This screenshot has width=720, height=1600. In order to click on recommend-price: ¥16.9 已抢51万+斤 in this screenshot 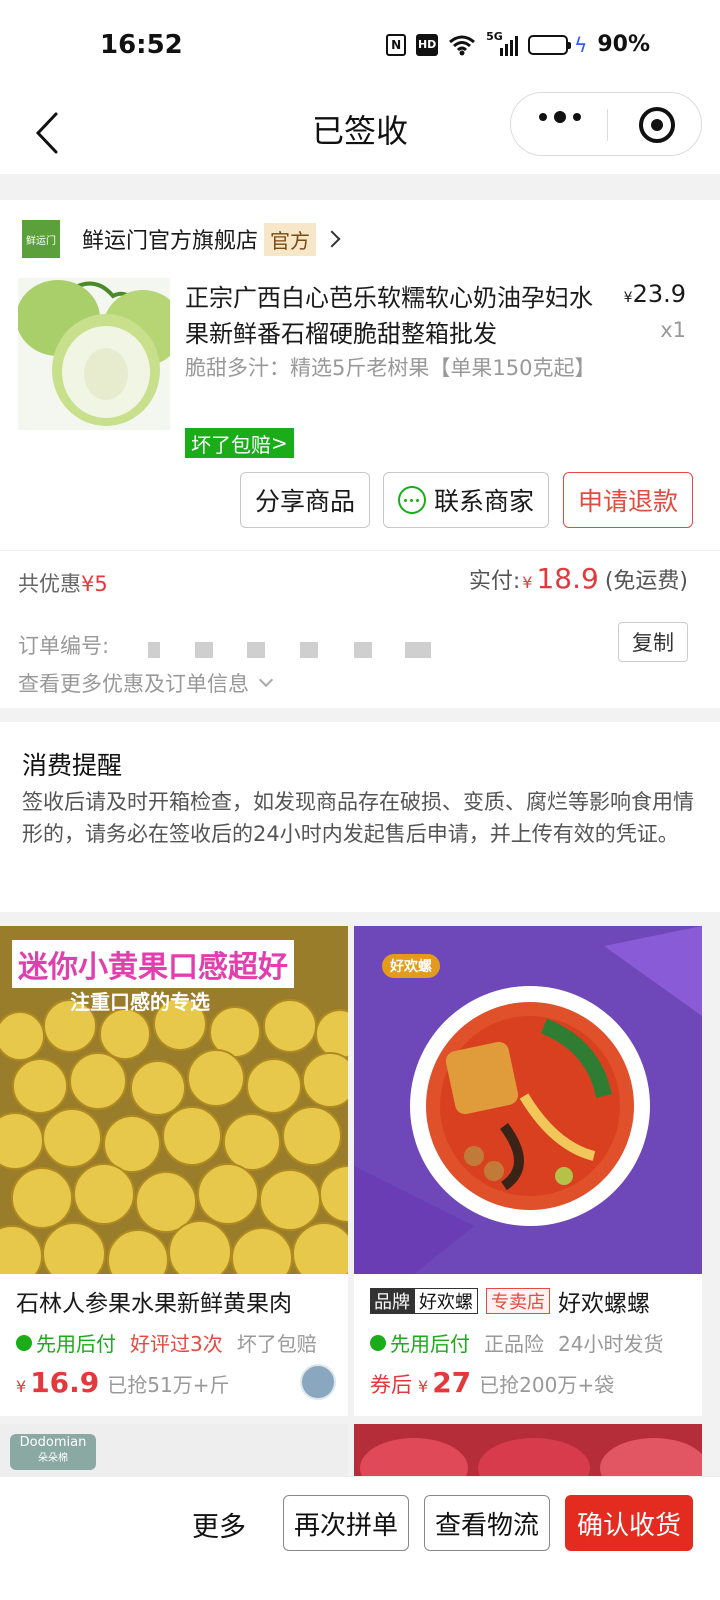, I will do `click(123, 1382)`.